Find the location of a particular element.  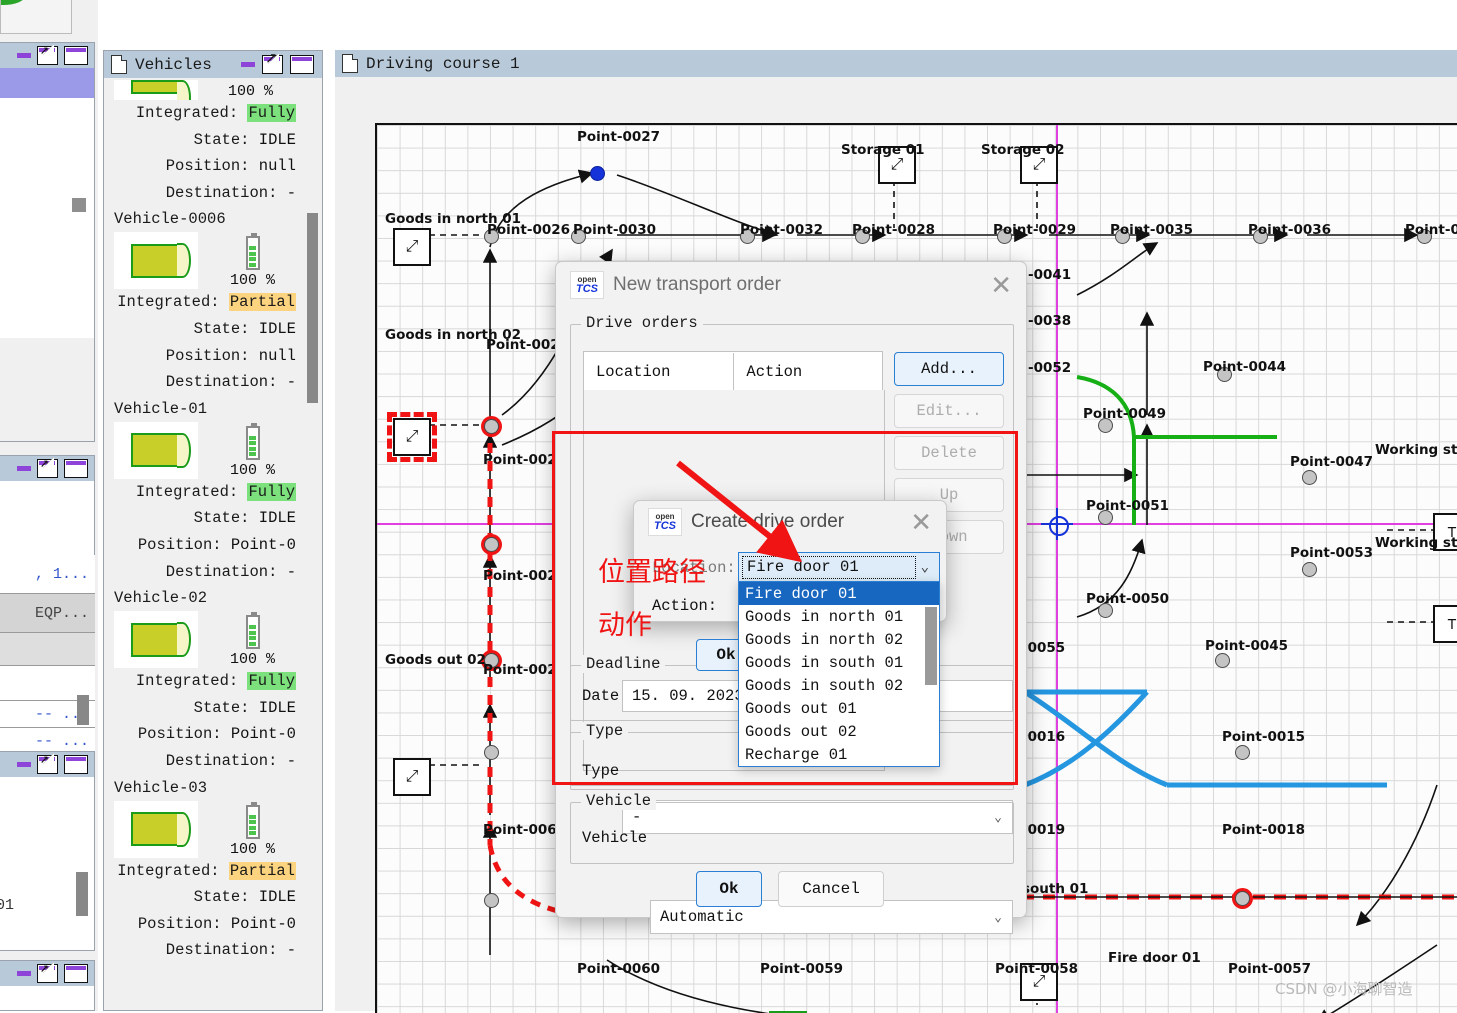

dropdown-option: Goods out 02 is located at coordinates (839, 731).